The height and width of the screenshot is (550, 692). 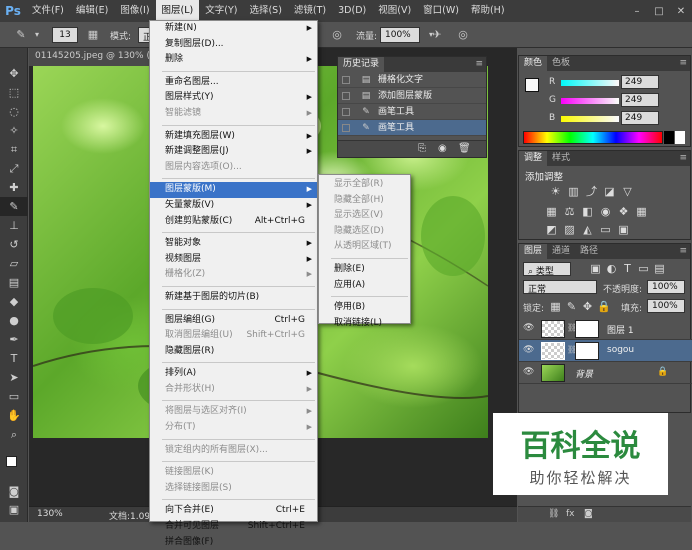 What do you see at coordinates (561, 63) in the screenshot?
I see `panel-tab: 色板` at bounding box center [561, 63].